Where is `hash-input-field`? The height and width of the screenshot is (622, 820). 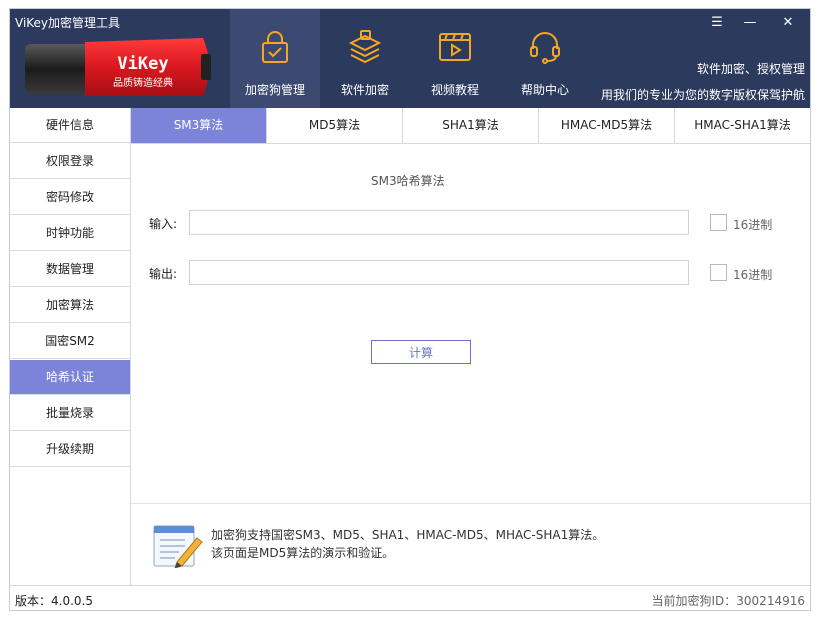
hash-input-field is located at coordinates (439, 222).